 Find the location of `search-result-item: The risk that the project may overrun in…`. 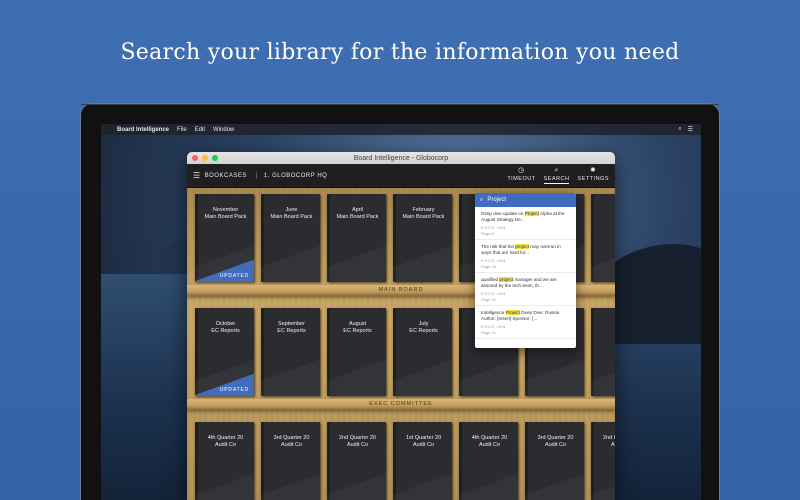

search-result-item: The risk that the project may overrun in… is located at coordinates (525, 256).